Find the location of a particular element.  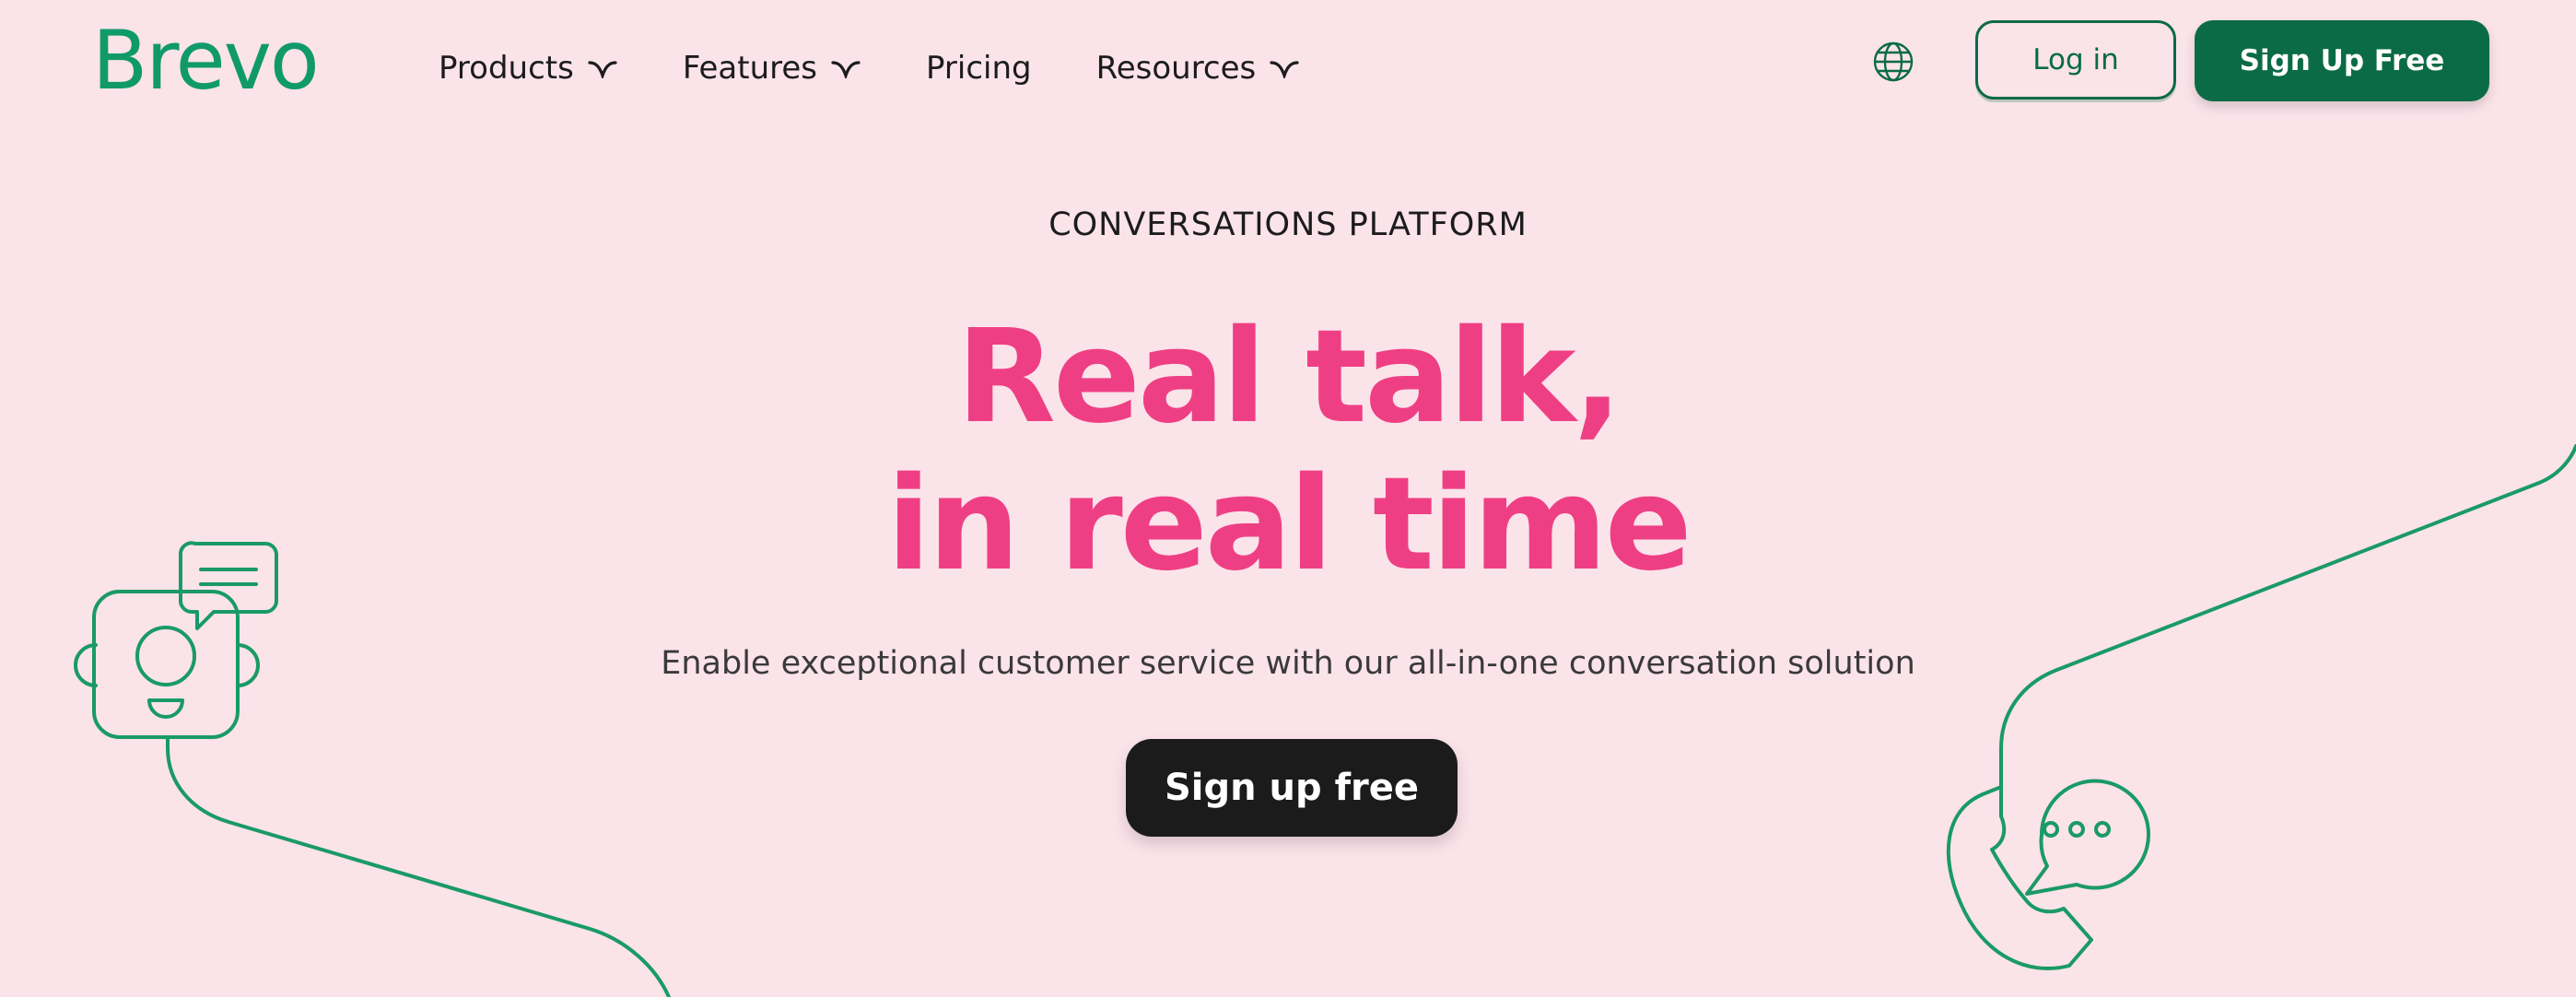

login-button: Log in is located at coordinates (2075, 60).